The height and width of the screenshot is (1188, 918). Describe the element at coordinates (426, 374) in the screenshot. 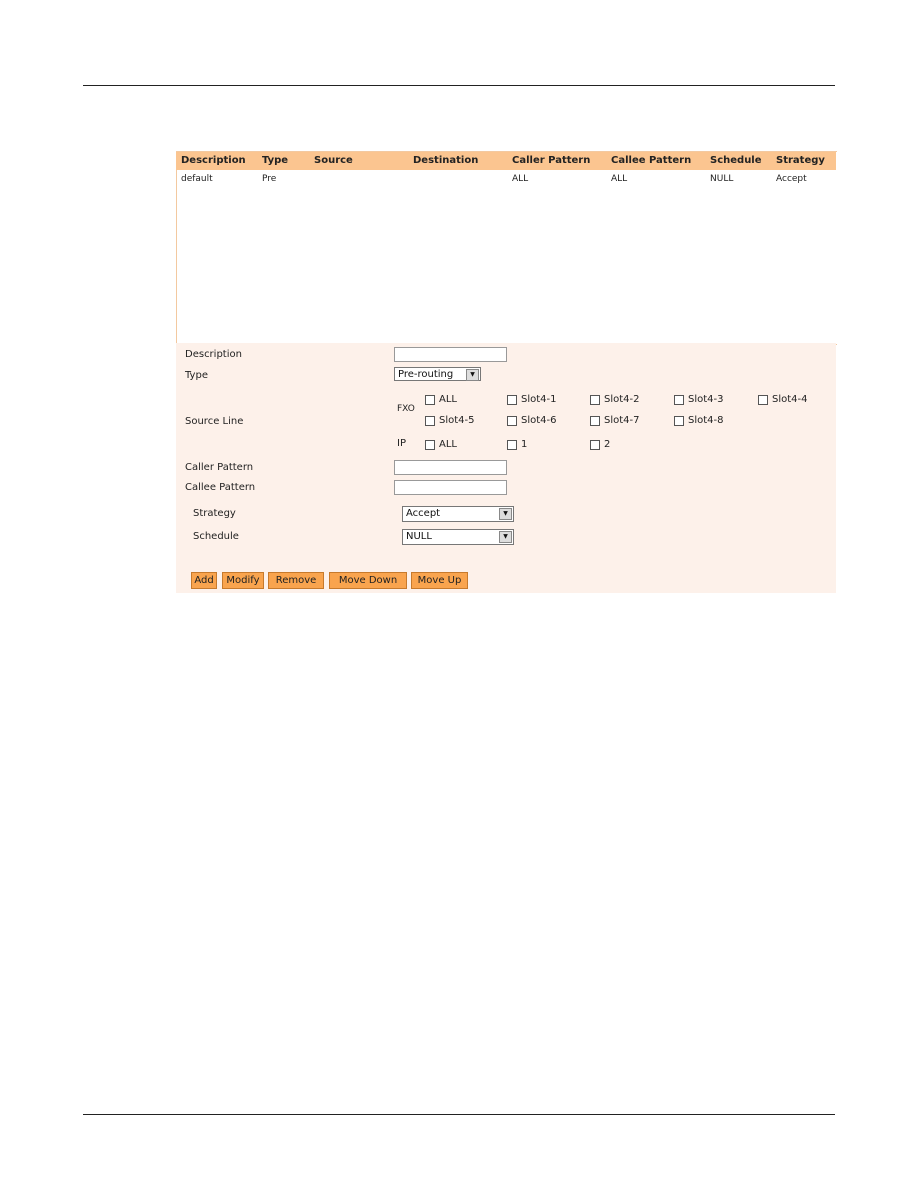

I see `type-value: Pre-routing` at that location.